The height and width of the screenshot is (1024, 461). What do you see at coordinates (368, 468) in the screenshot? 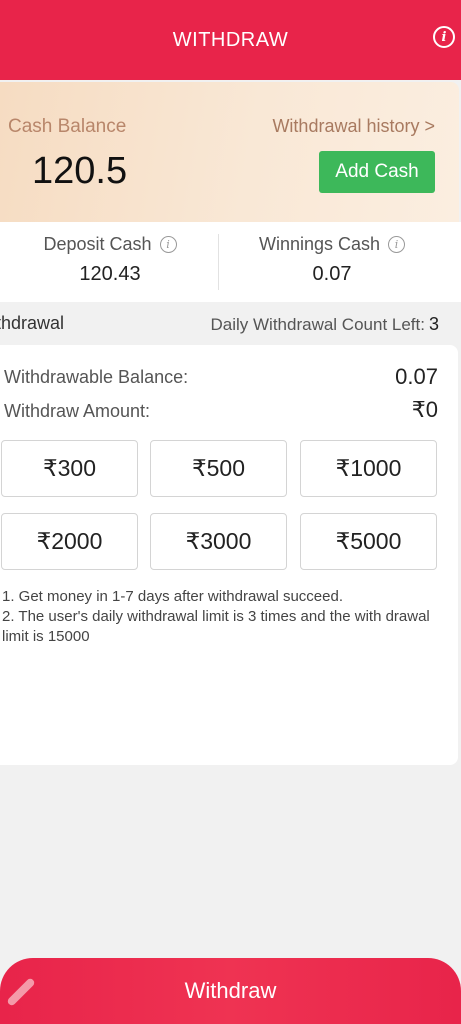
I see `amount-option-button: ₹1000` at bounding box center [368, 468].